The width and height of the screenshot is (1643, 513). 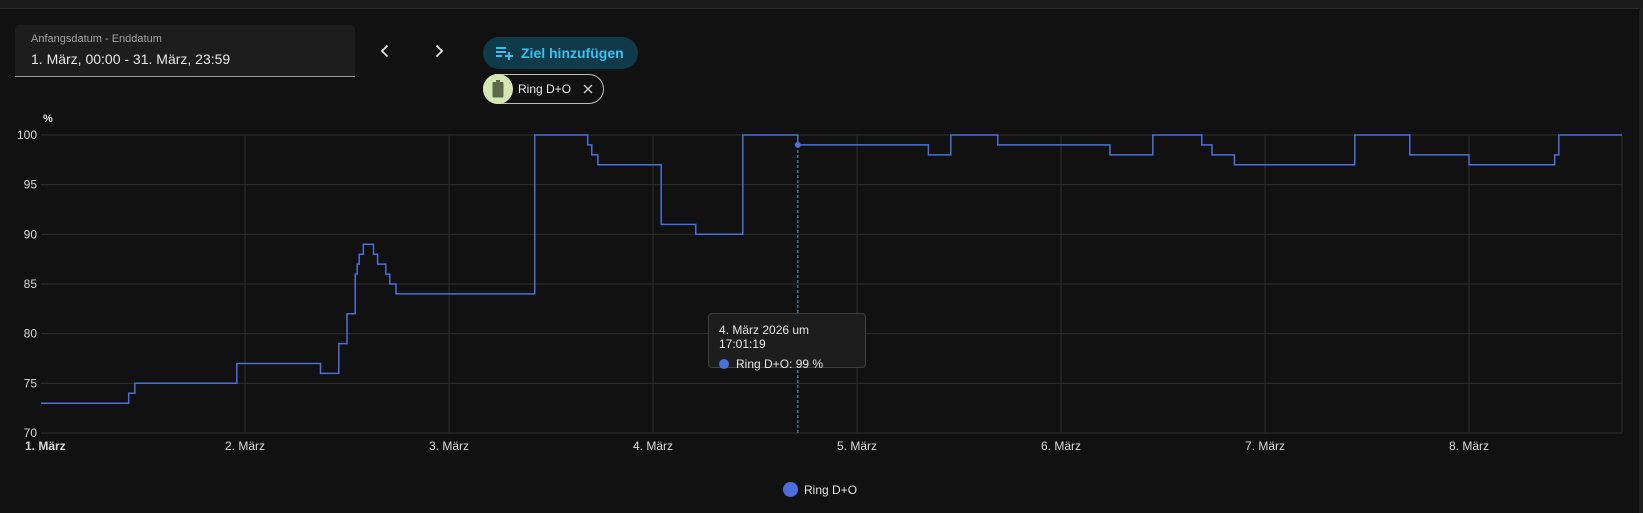 What do you see at coordinates (45, 446) in the screenshot?
I see `x-tick-label: 1. März` at bounding box center [45, 446].